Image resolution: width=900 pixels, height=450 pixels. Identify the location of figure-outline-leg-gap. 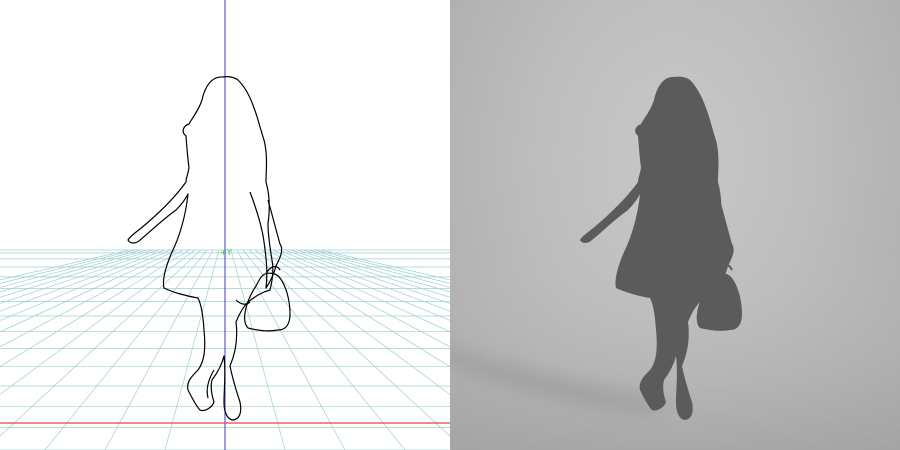
(228, 349).